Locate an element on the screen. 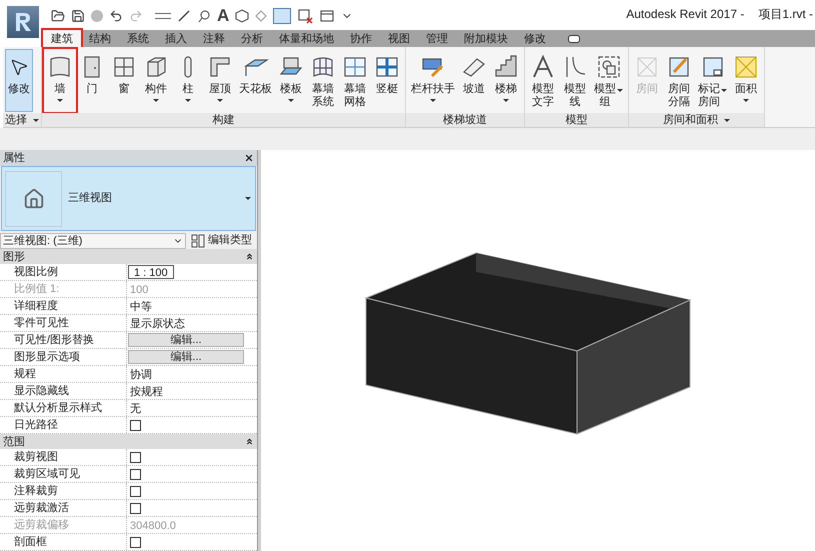 Image resolution: width=815 pixels, height=551 pixels. ribbon-tool-button: 窗 is located at coordinates (124, 80).